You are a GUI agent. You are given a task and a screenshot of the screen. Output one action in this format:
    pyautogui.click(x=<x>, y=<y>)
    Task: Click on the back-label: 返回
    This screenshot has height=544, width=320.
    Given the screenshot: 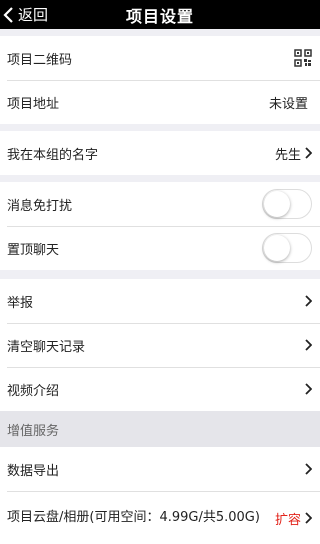 What is the action you would take?
    pyautogui.click(x=33, y=15)
    